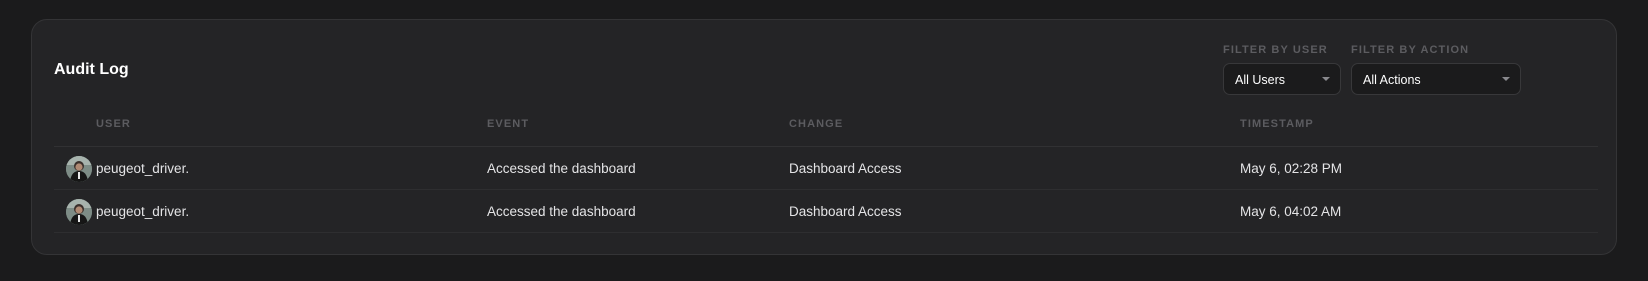 The image size is (1648, 281). What do you see at coordinates (1260, 80) in the screenshot?
I see `filter-by-user-value: All Users` at bounding box center [1260, 80].